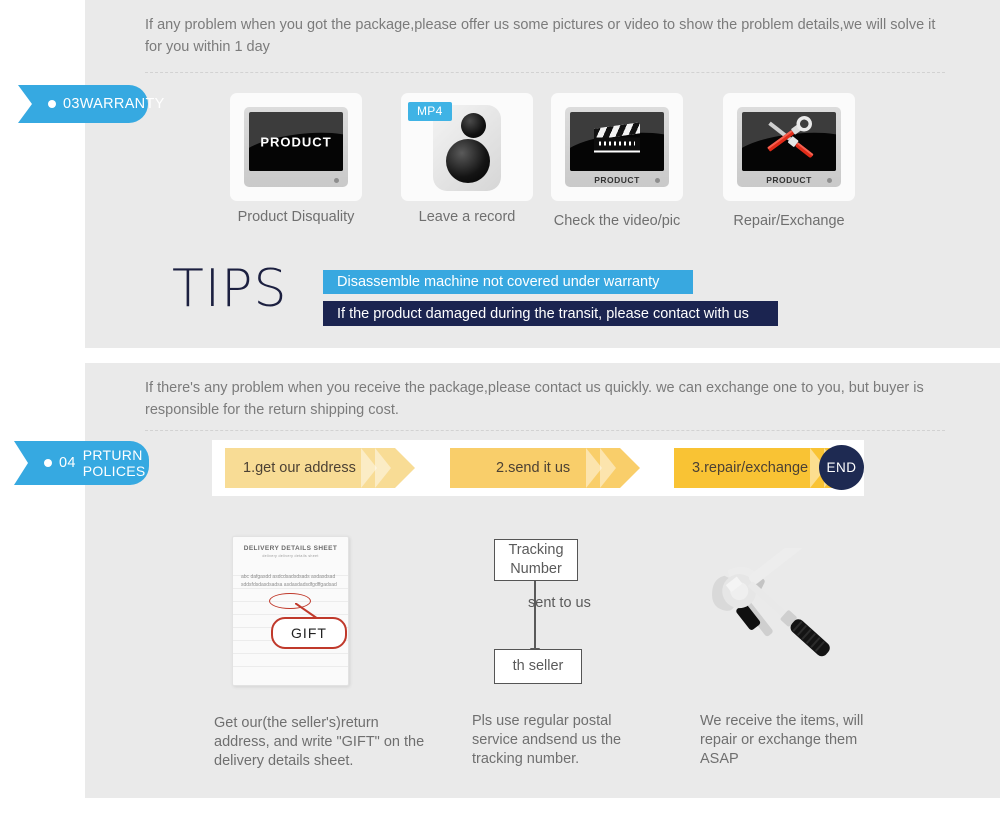  I want to click on step-card-repair-exchange: PRODUCT, so click(789, 147).